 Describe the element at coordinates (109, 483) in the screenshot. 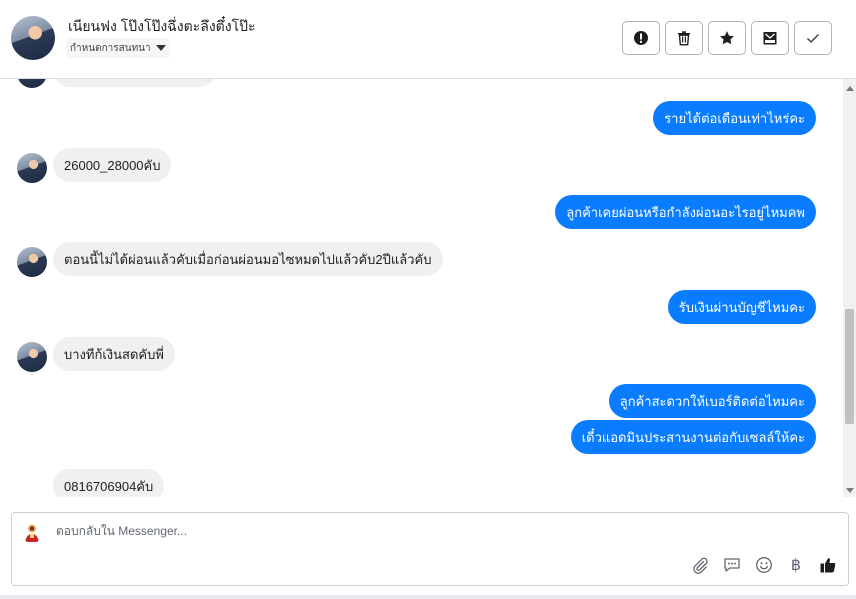

I see `message-bubble-incoming: 0816706904คับ` at that location.